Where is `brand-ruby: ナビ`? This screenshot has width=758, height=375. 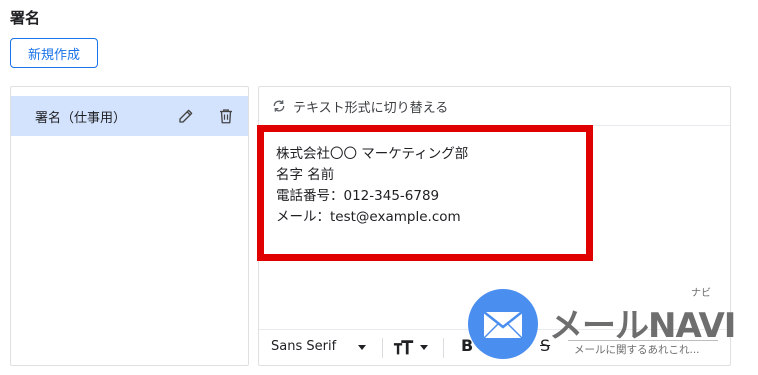
brand-ruby: ナビ is located at coordinates (701, 293).